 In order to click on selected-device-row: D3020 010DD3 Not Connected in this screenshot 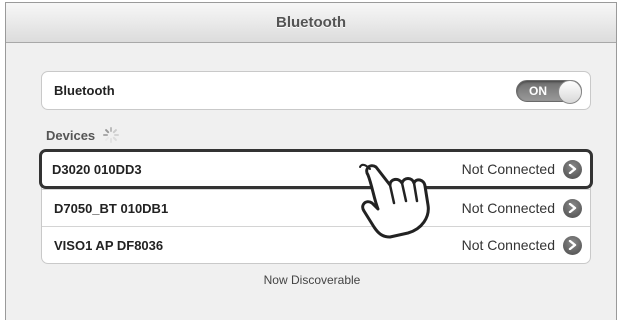, I will do `click(316, 169)`.